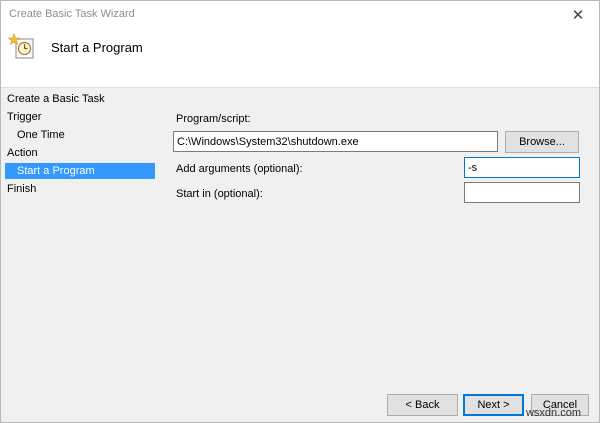  Describe the element at coordinates (72, 14) in the screenshot. I see `window-title: Create Basic Task Wizard` at that location.